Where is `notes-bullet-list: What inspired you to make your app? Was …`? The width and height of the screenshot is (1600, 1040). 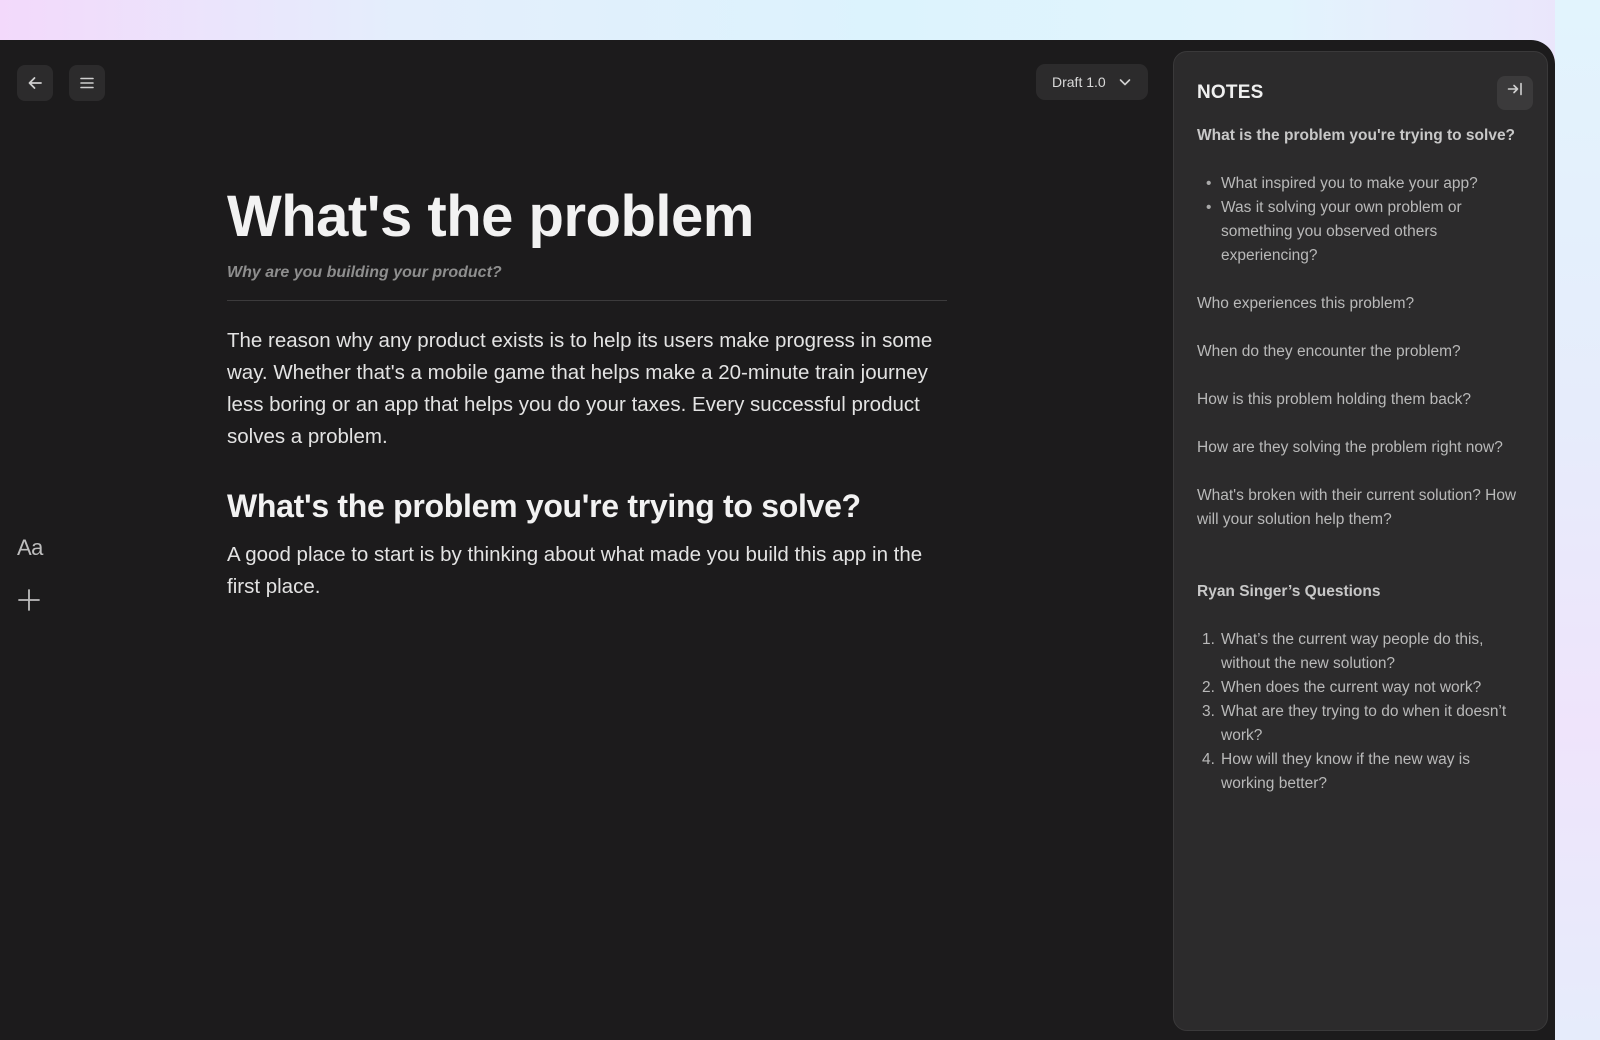 notes-bullet-list: What inspired you to make your app? Was … is located at coordinates (1361, 220).